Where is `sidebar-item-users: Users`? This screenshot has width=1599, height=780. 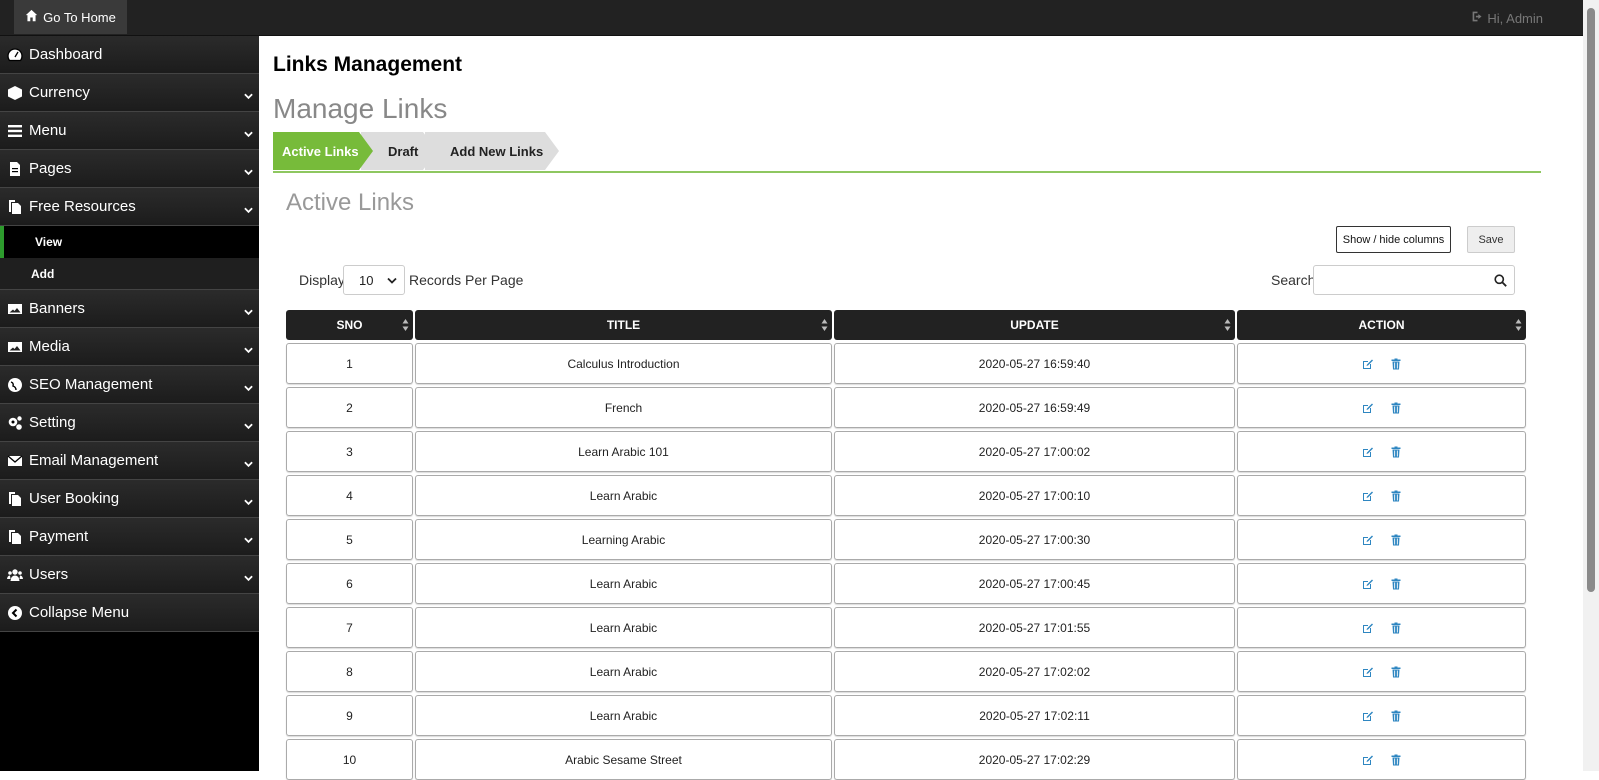
sidebar-item-users: Users is located at coordinates (129, 575).